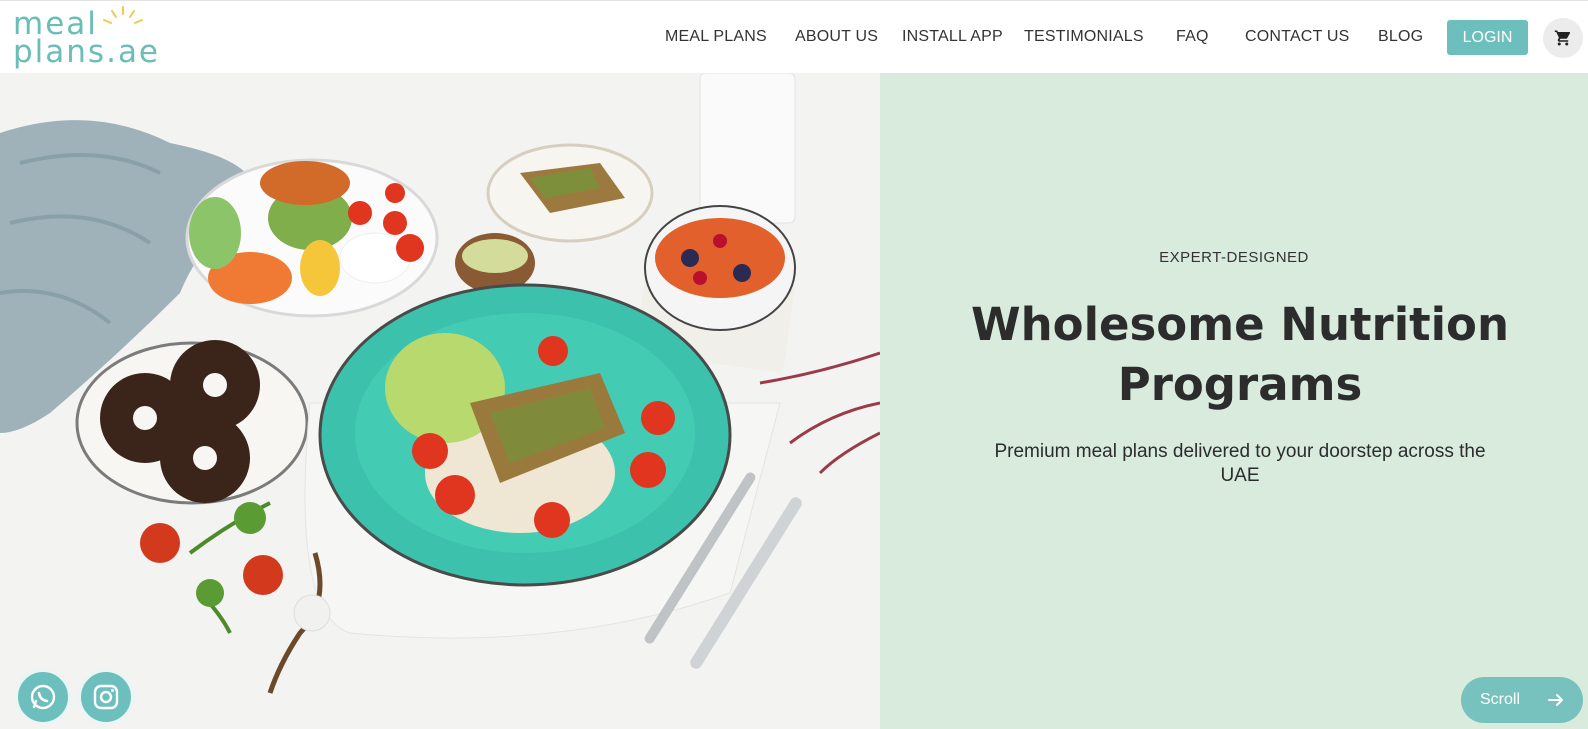 The height and width of the screenshot is (729, 1588). I want to click on cart-icon, so click(1562, 38).